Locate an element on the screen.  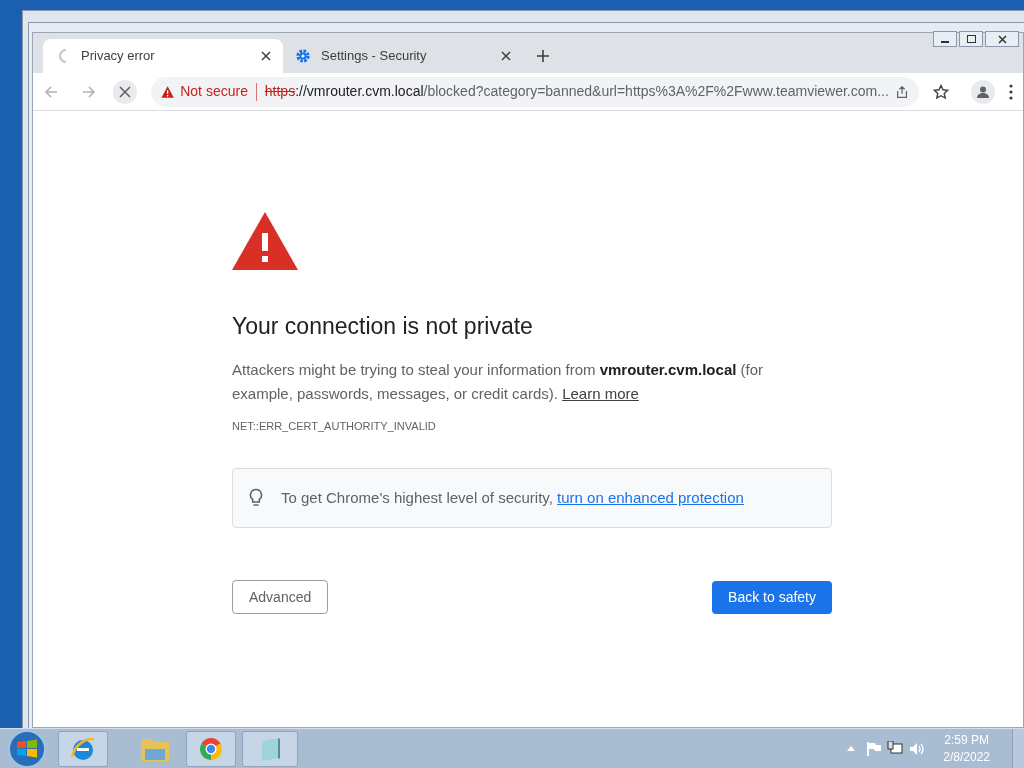
tab-title: Privacy error is located at coordinates (118, 56).